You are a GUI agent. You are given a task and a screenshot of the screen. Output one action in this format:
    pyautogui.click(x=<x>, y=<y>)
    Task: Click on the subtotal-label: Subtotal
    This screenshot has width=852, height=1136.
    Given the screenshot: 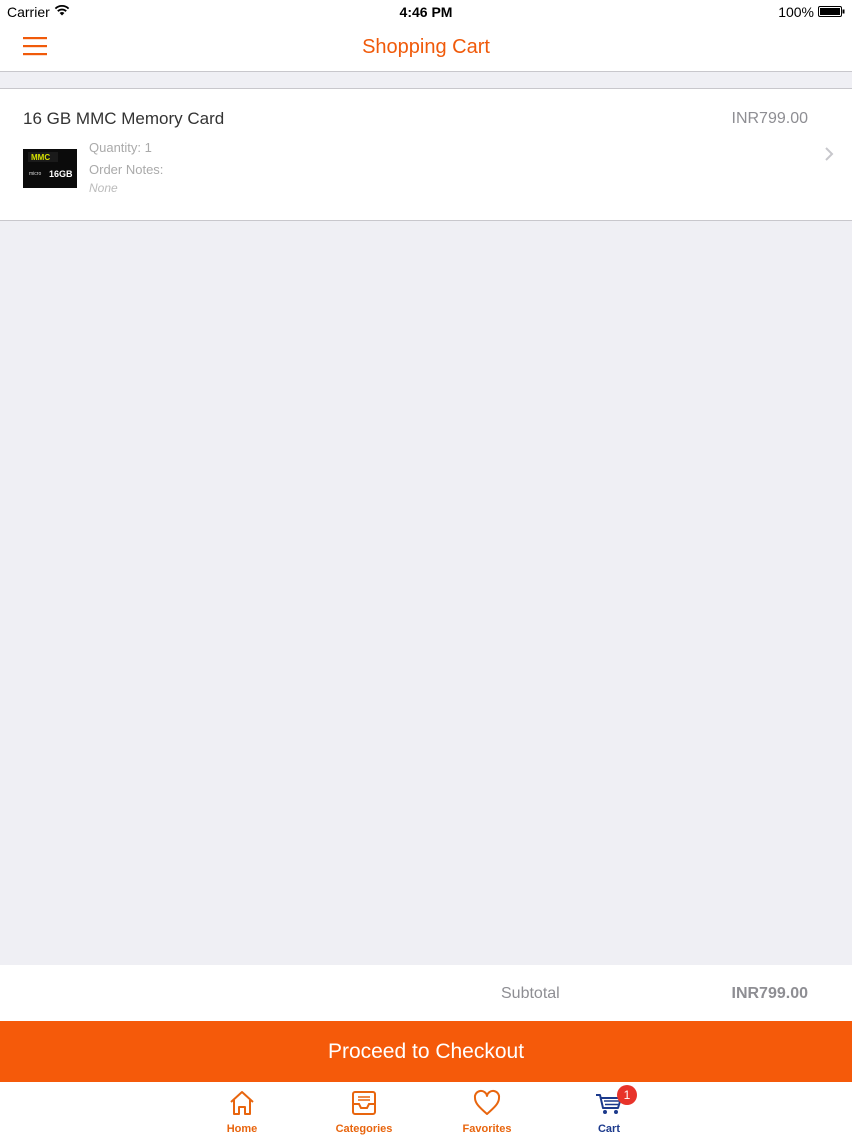 What is the action you would take?
    pyautogui.click(x=530, y=993)
    